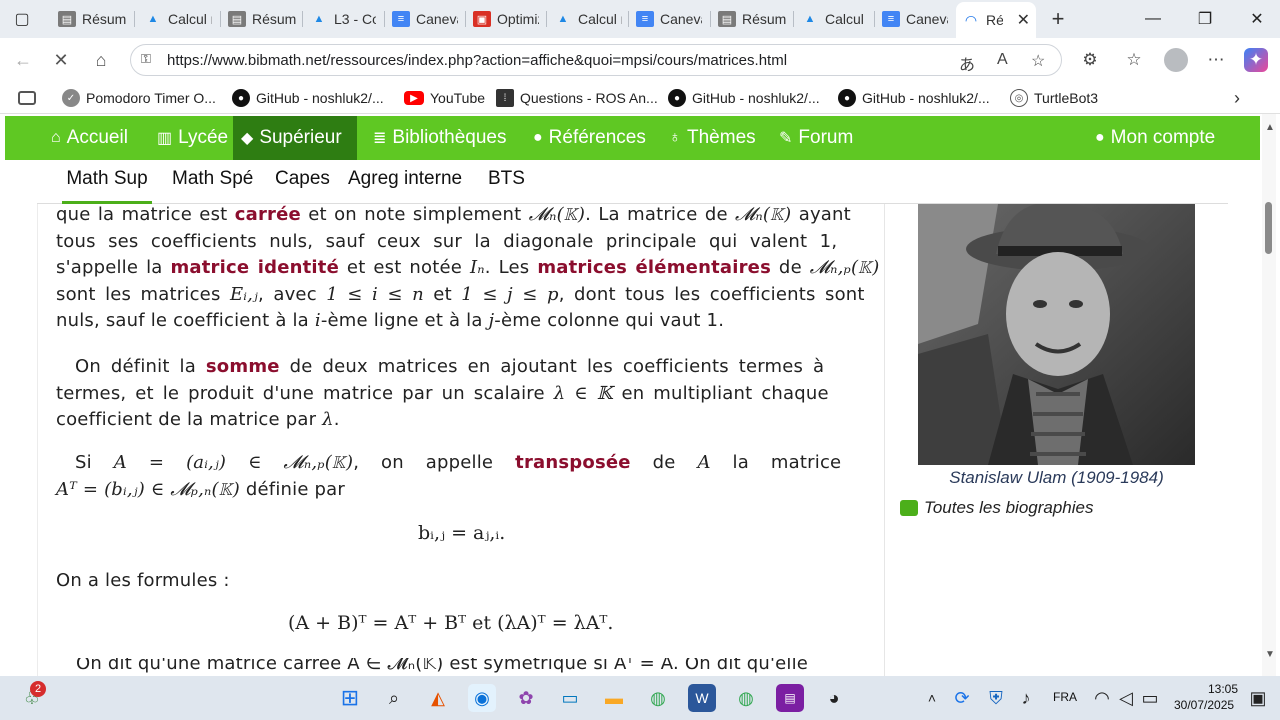 This screenshot has width=1280, height=720. What do you see at coordinates (1270, 127) in the screenshot?
I see `scroll-up-icon: ▲` at bounding box center [1270, 127].